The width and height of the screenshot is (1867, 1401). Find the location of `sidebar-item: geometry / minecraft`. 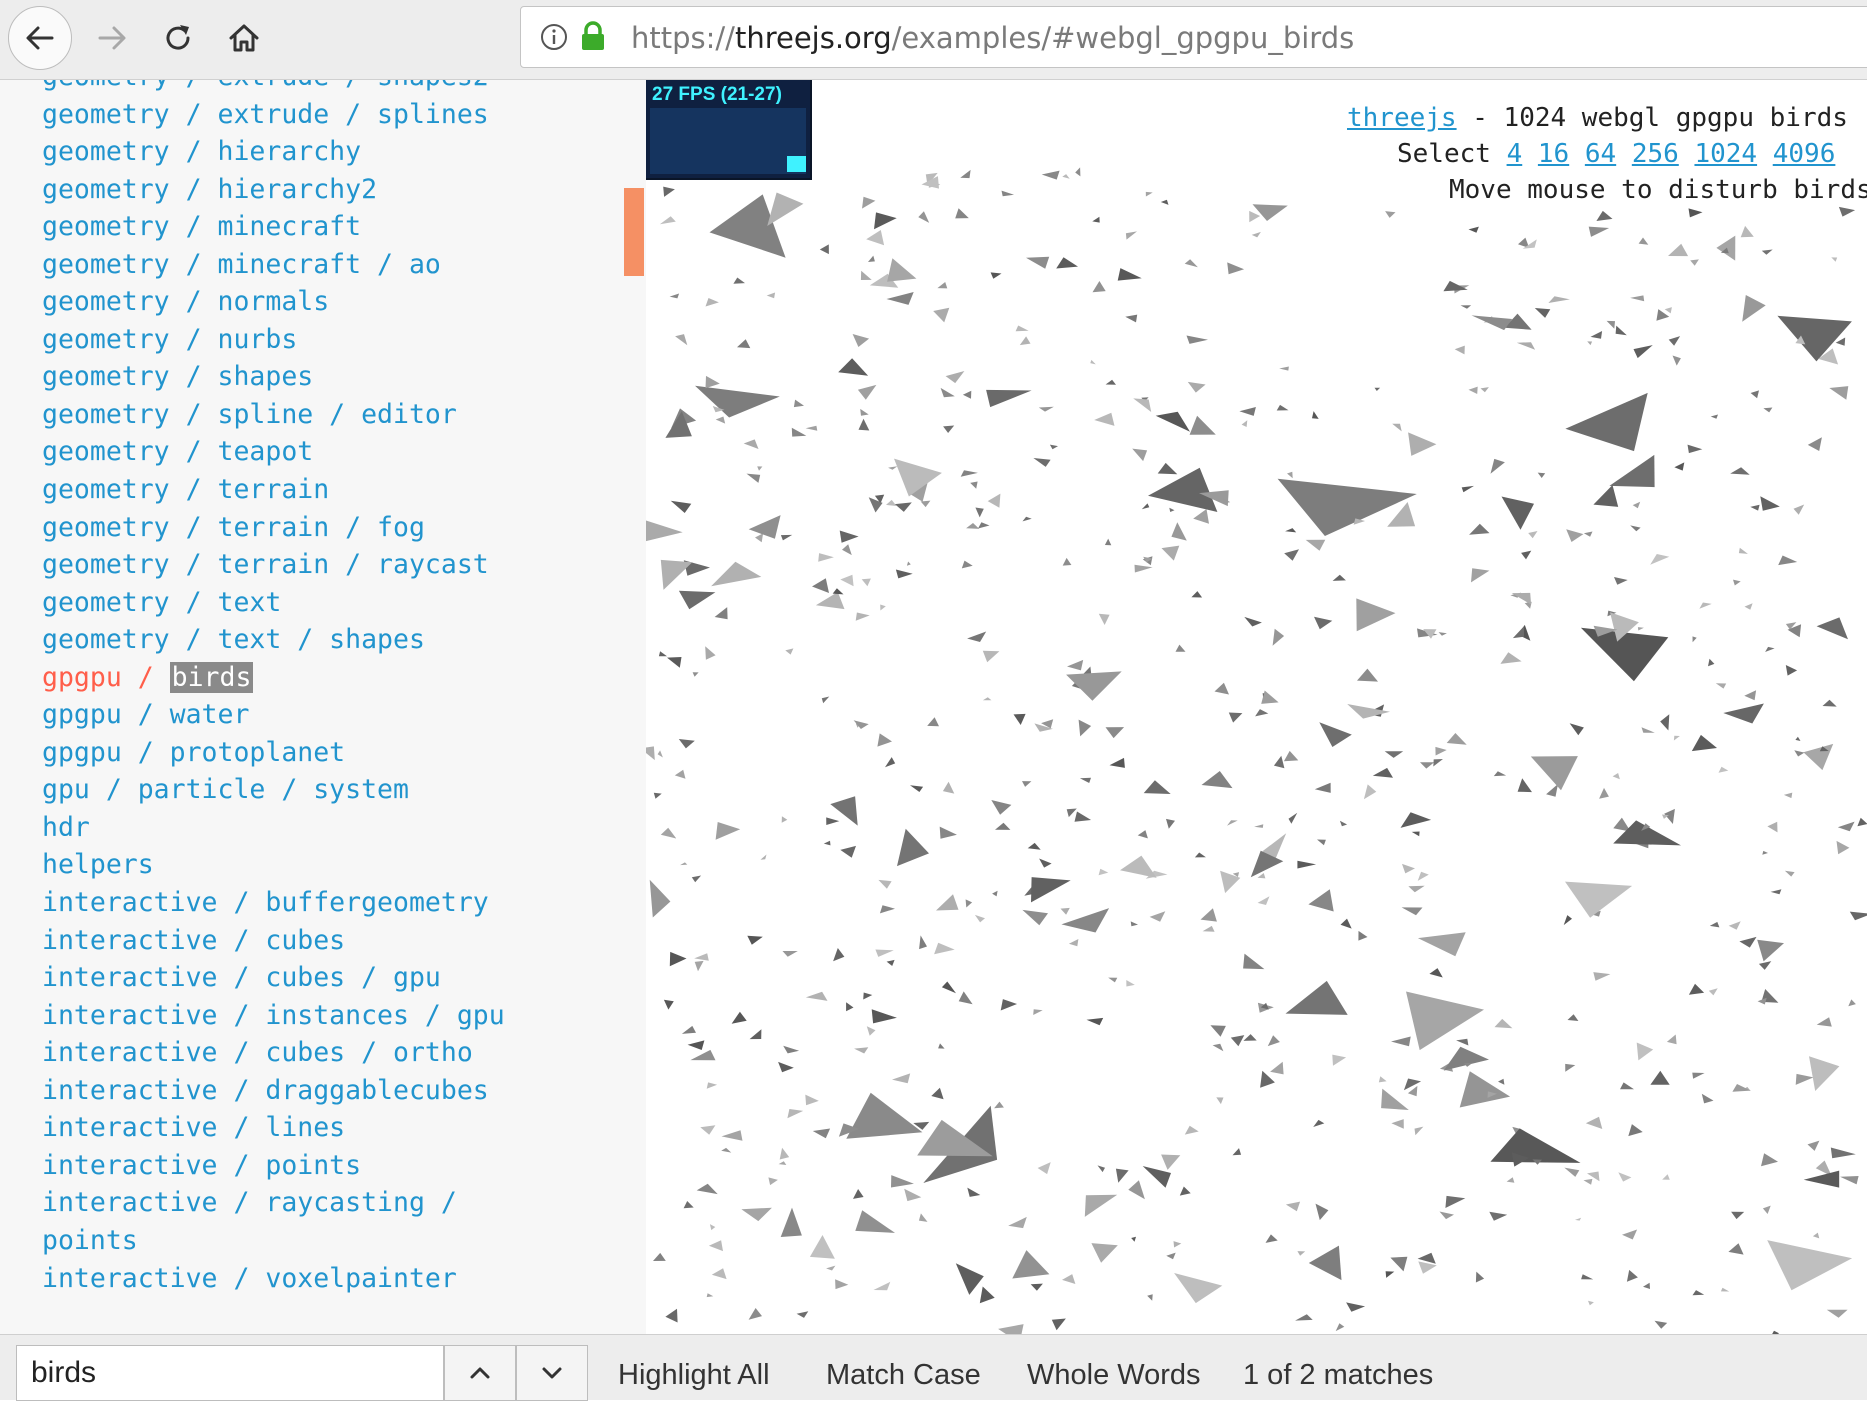

sidebar-item: geometry / minecraft is located at coordinates (273, 227).